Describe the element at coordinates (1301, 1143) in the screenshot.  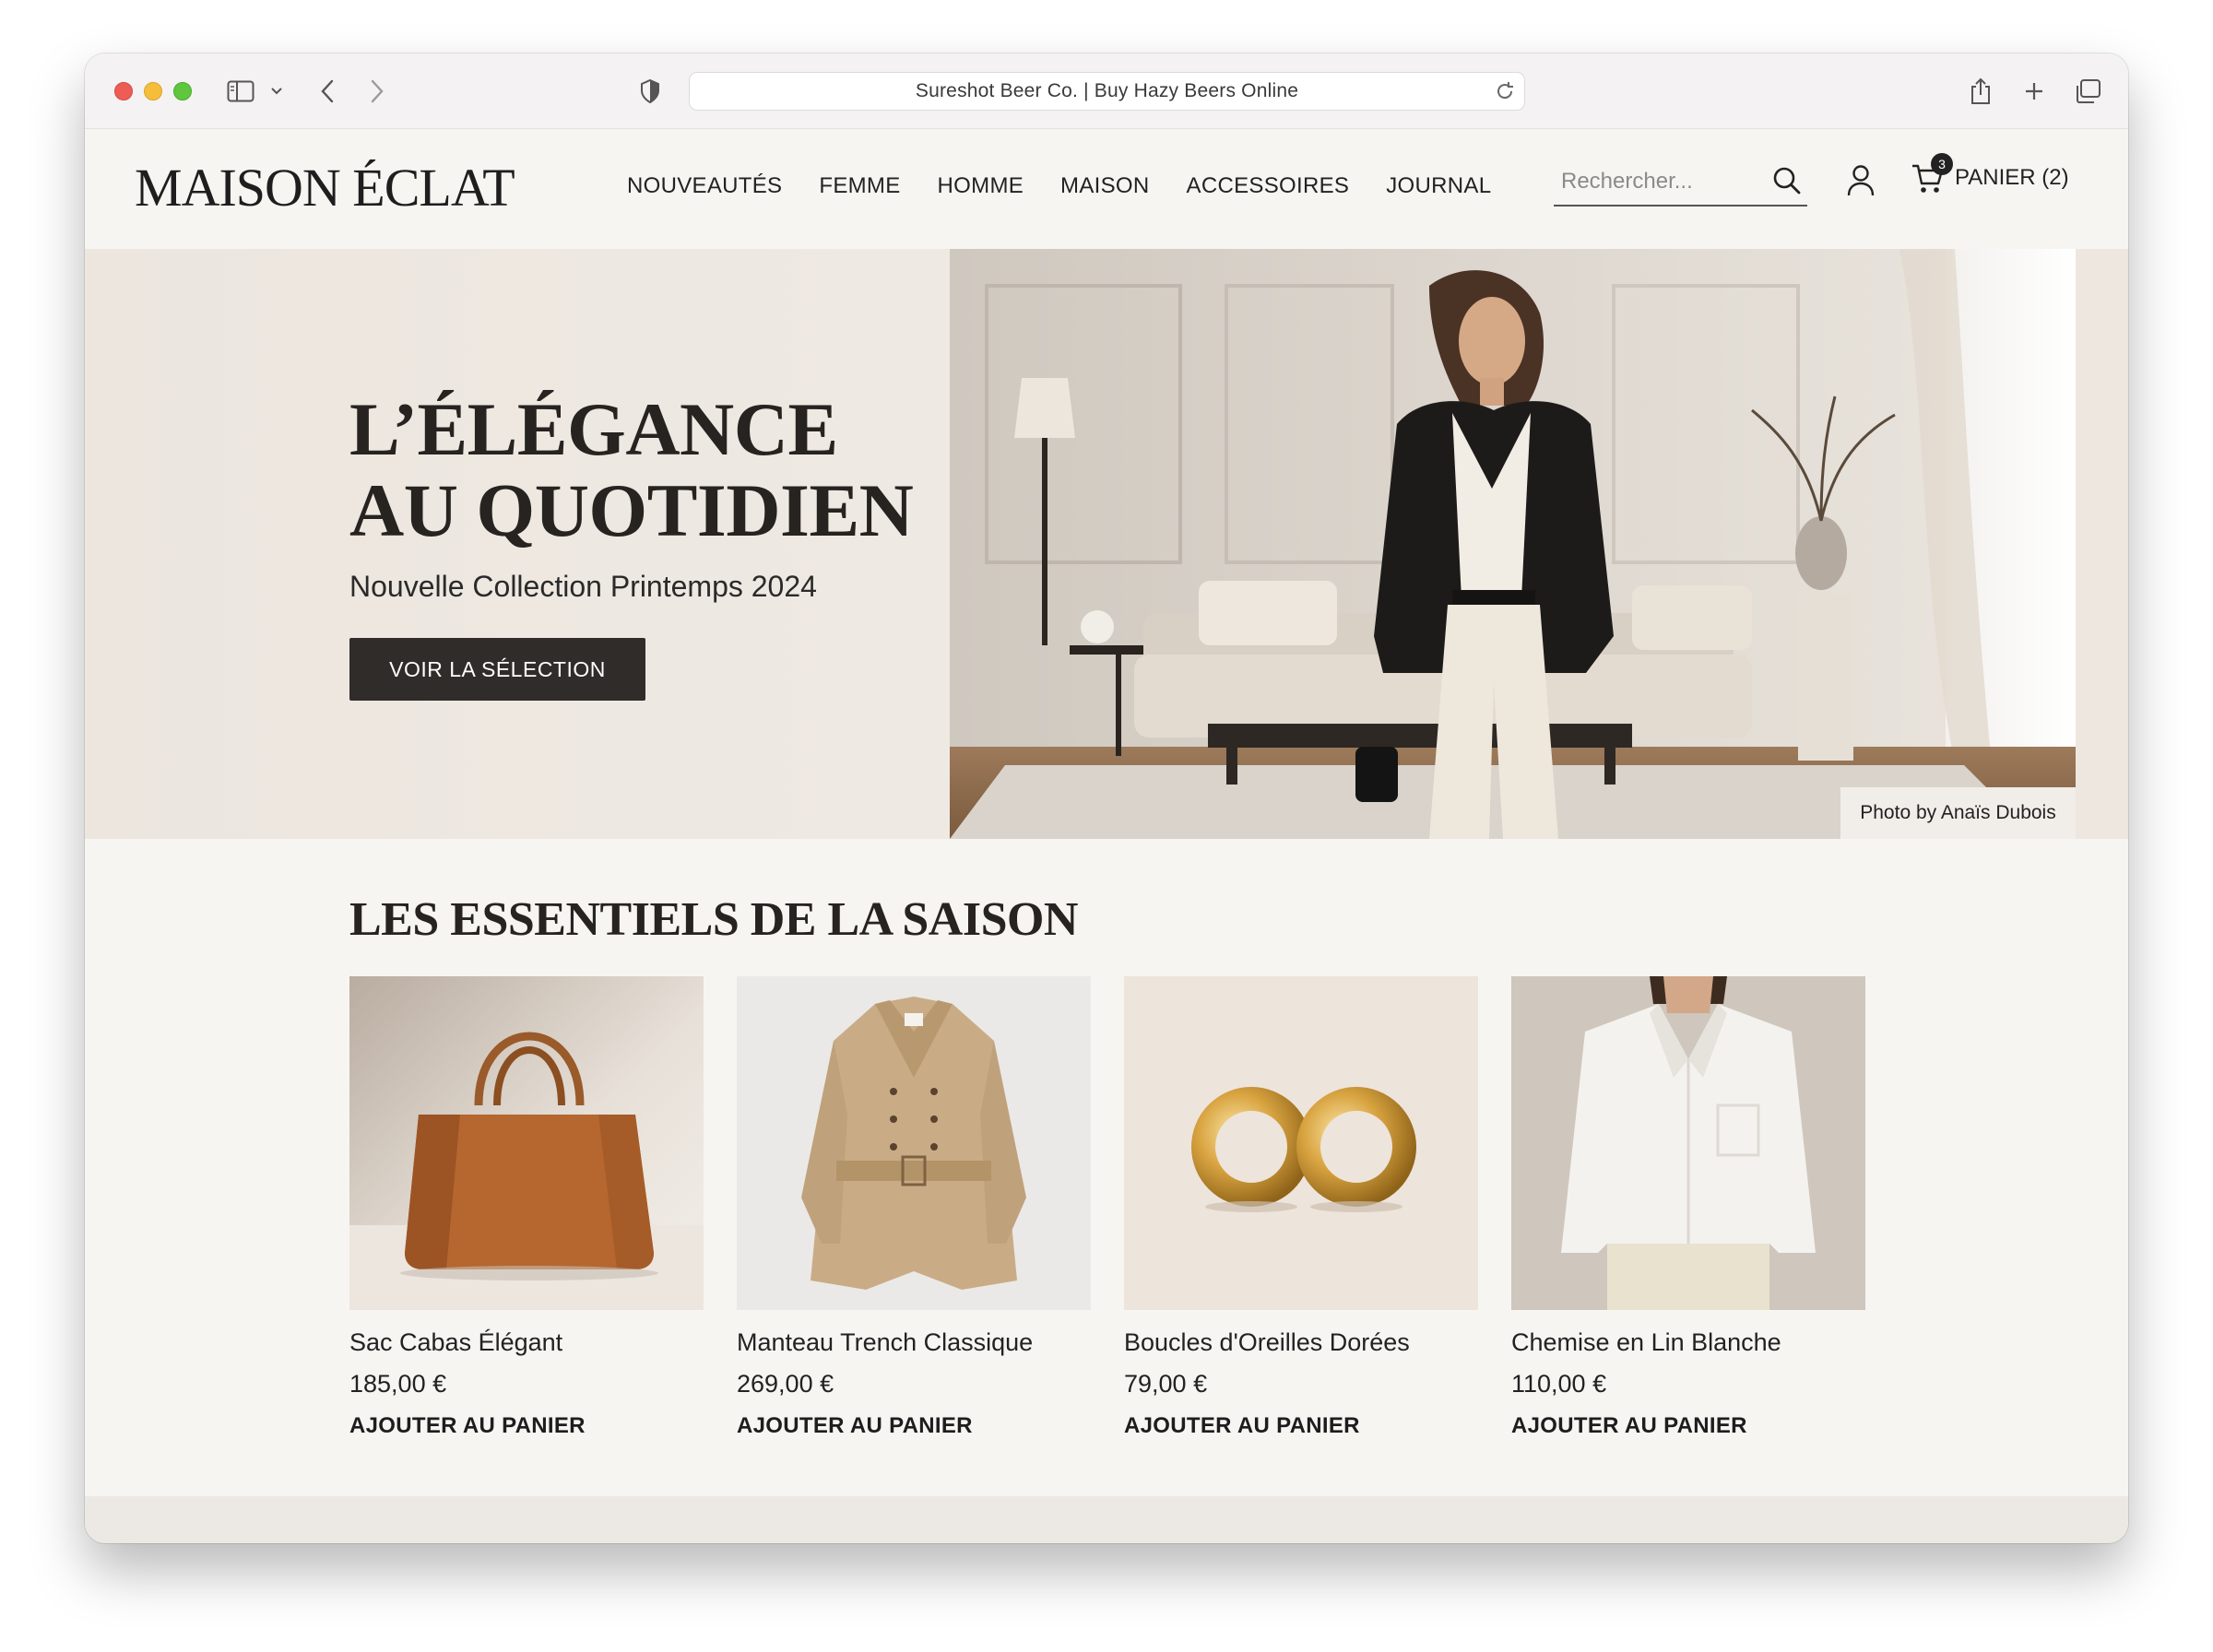
I see `product-image-gold-earrings` at that location.